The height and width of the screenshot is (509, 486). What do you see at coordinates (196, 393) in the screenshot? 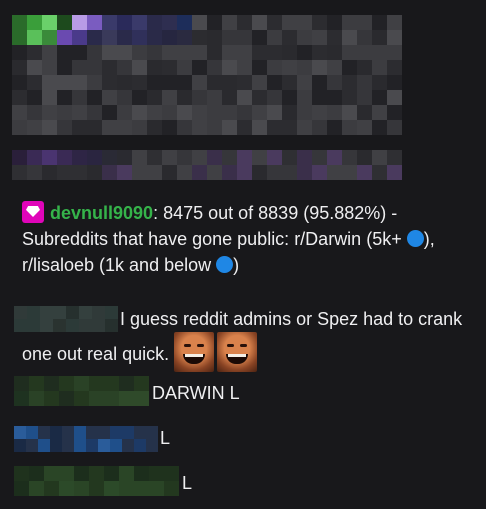
I see `message-text: DARWIN L` at bounding box center [196, 393].